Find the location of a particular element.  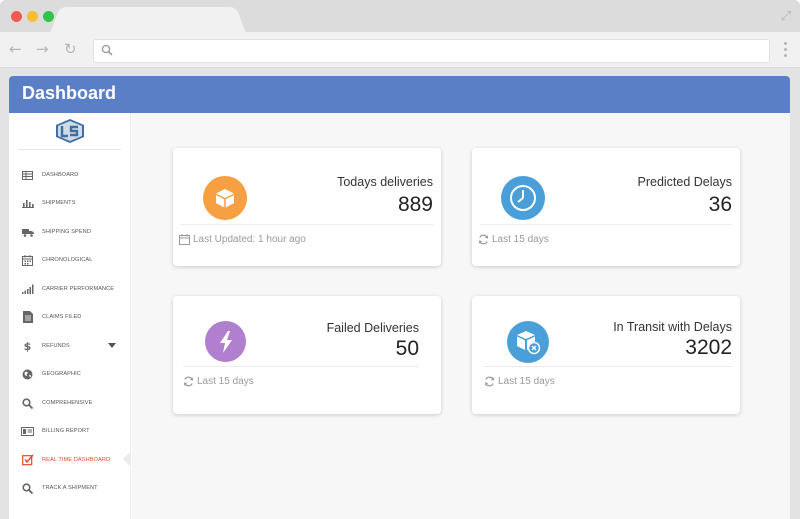

package-delay-icon is located at coordinates (528, 342).